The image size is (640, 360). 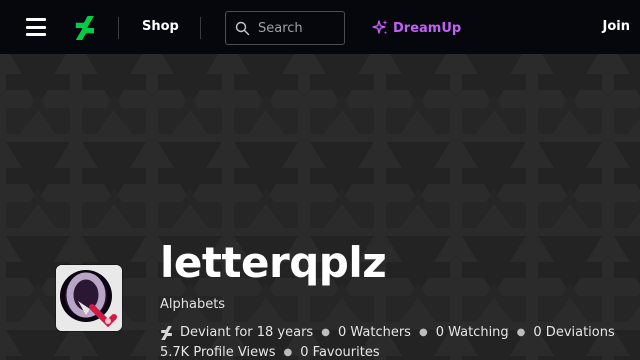 I want to click on deviantart-small-icon, so click(x=166, y=332).